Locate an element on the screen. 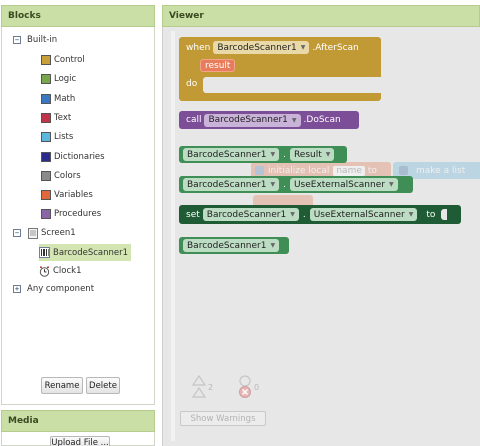 This screenshot has width=480, height=446. property-name: Result is located at coordinates (307, 154).